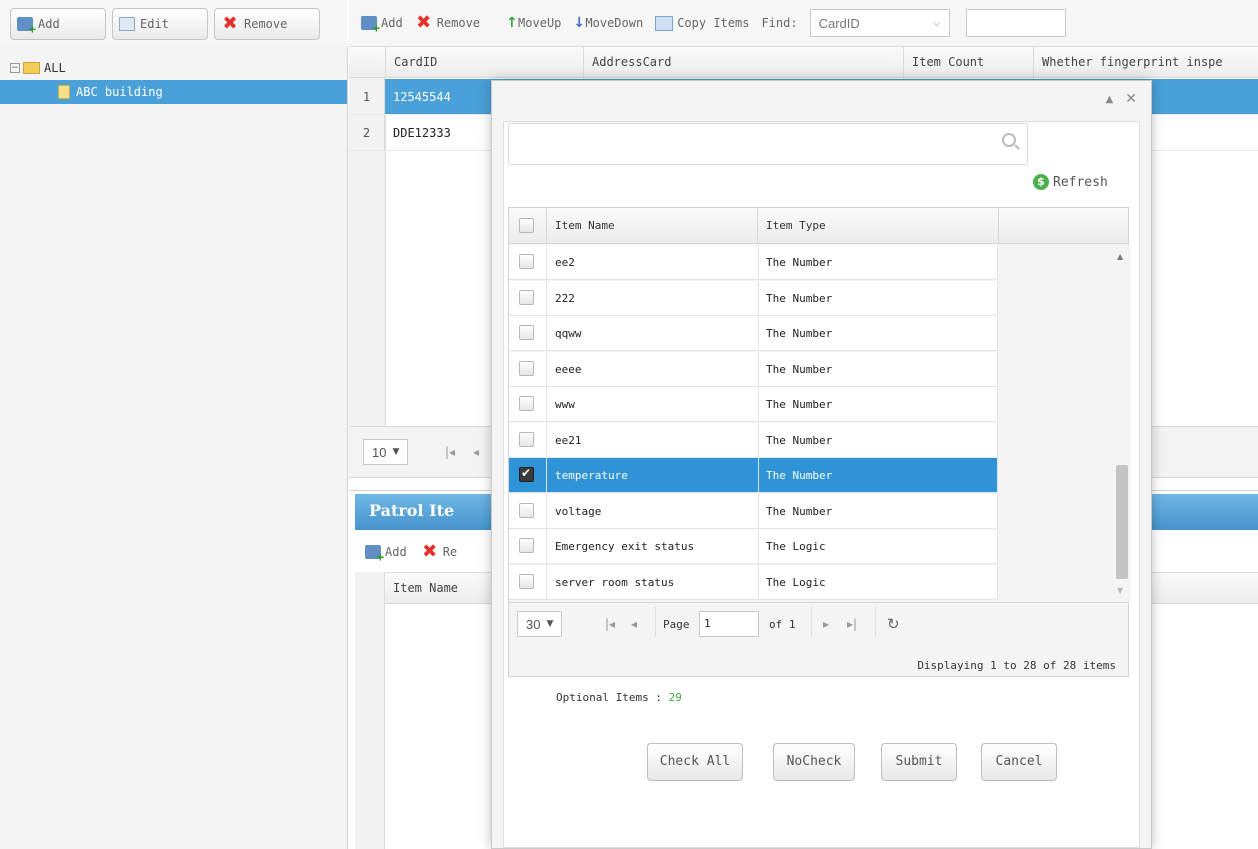  Describe the element at coordinates (396, 552) in the screenshot. I see `patrol-add-label: Add` at that location.